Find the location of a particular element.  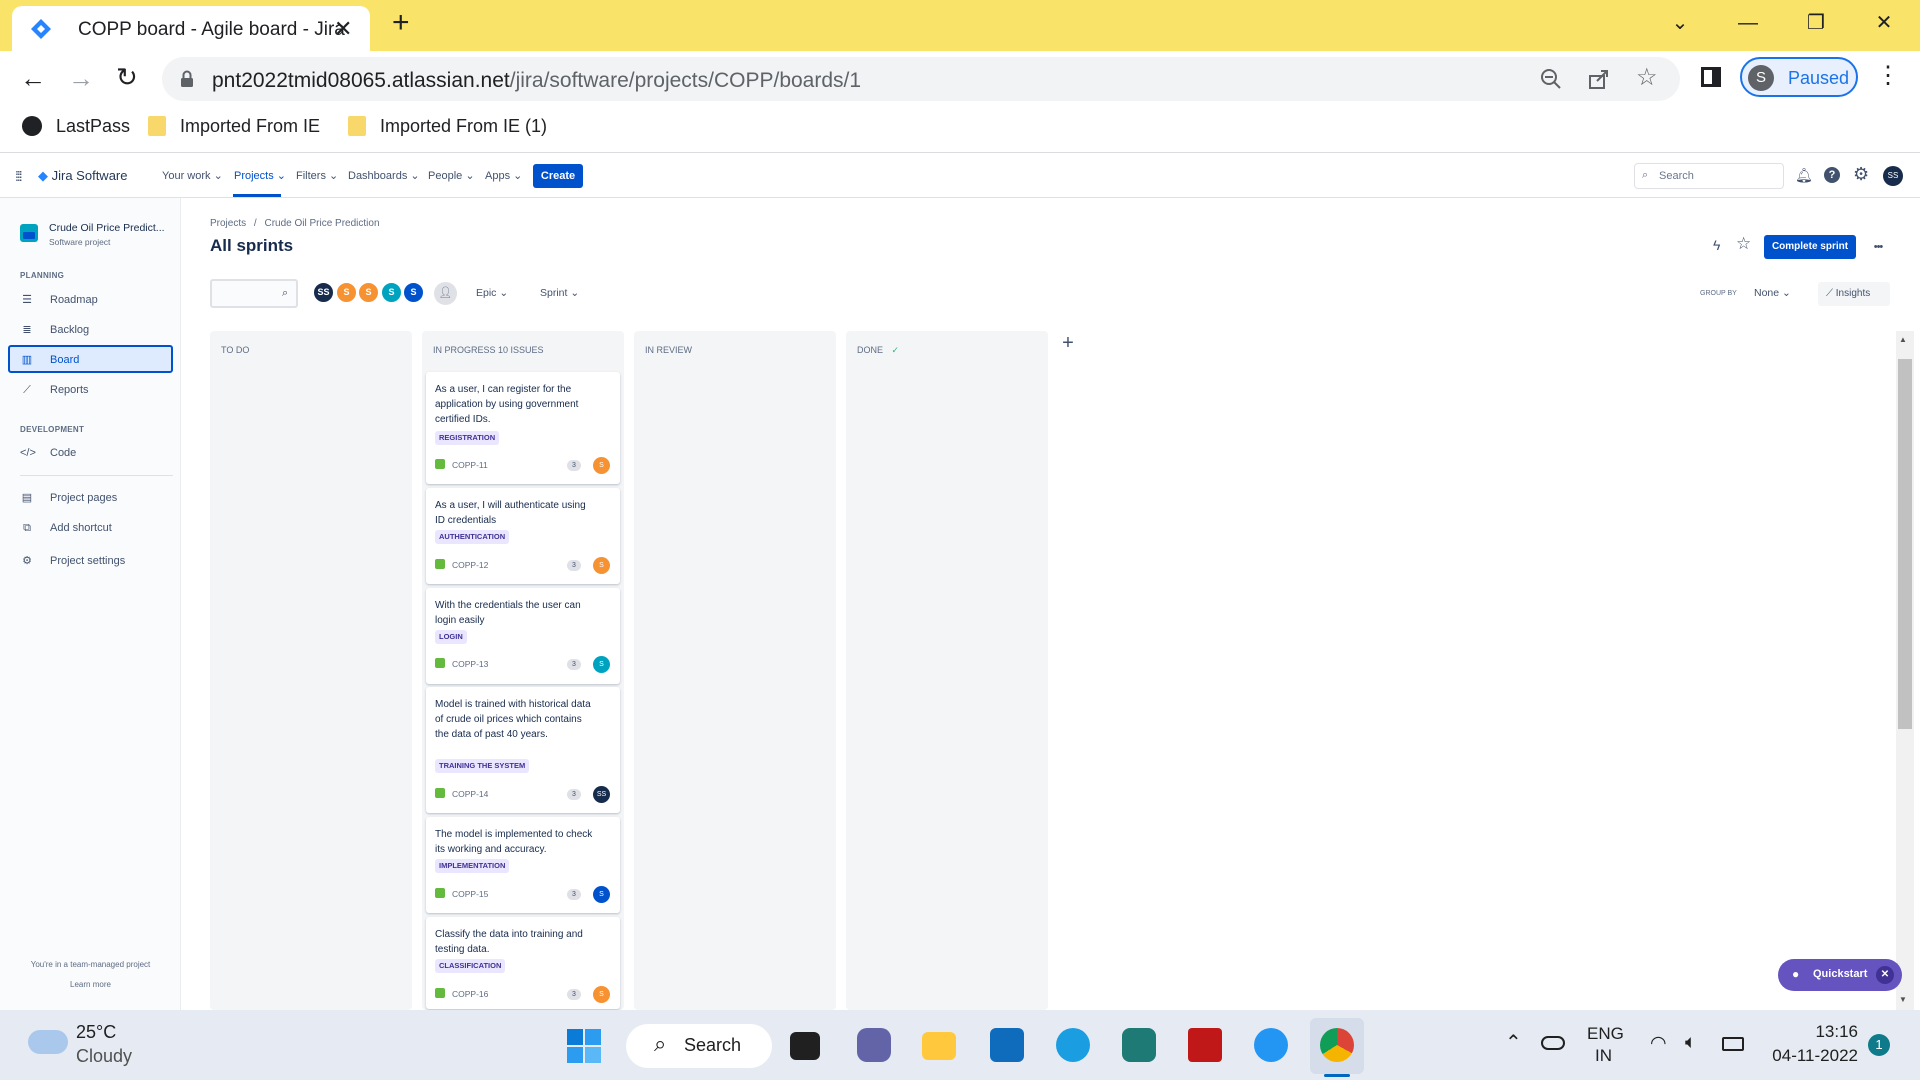

nav-people: People ⌄ is located at coordinates (451, 175).